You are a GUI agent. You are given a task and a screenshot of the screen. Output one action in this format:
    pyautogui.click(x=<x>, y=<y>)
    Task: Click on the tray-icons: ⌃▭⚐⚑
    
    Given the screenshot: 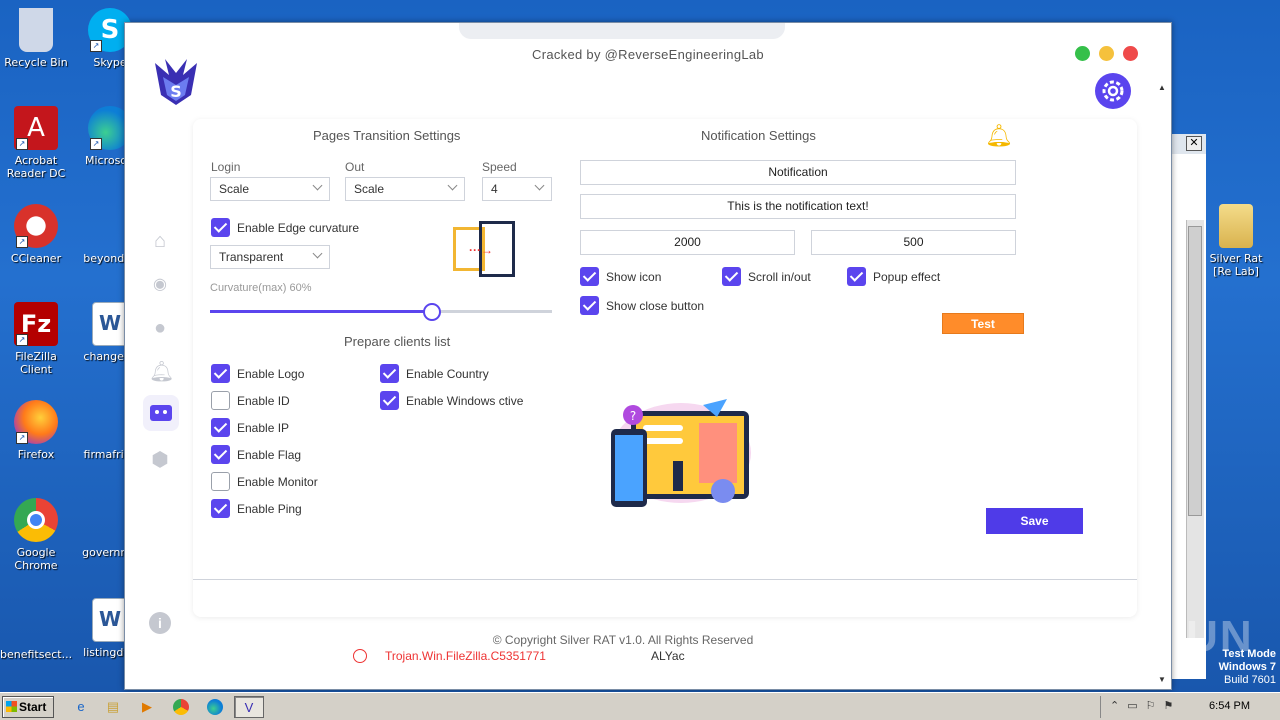 What is the action you would take?
    pyautogui.click(x=1146, y=706)
    